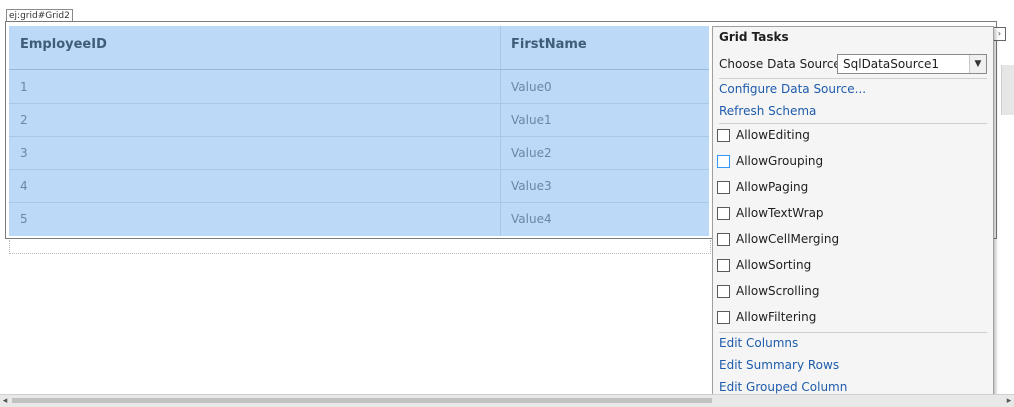 Image resolution: width=1014 pixels, height=407 pixels. I want to click on option-allow-filtering: AllowFiltering, so click(847, 317).